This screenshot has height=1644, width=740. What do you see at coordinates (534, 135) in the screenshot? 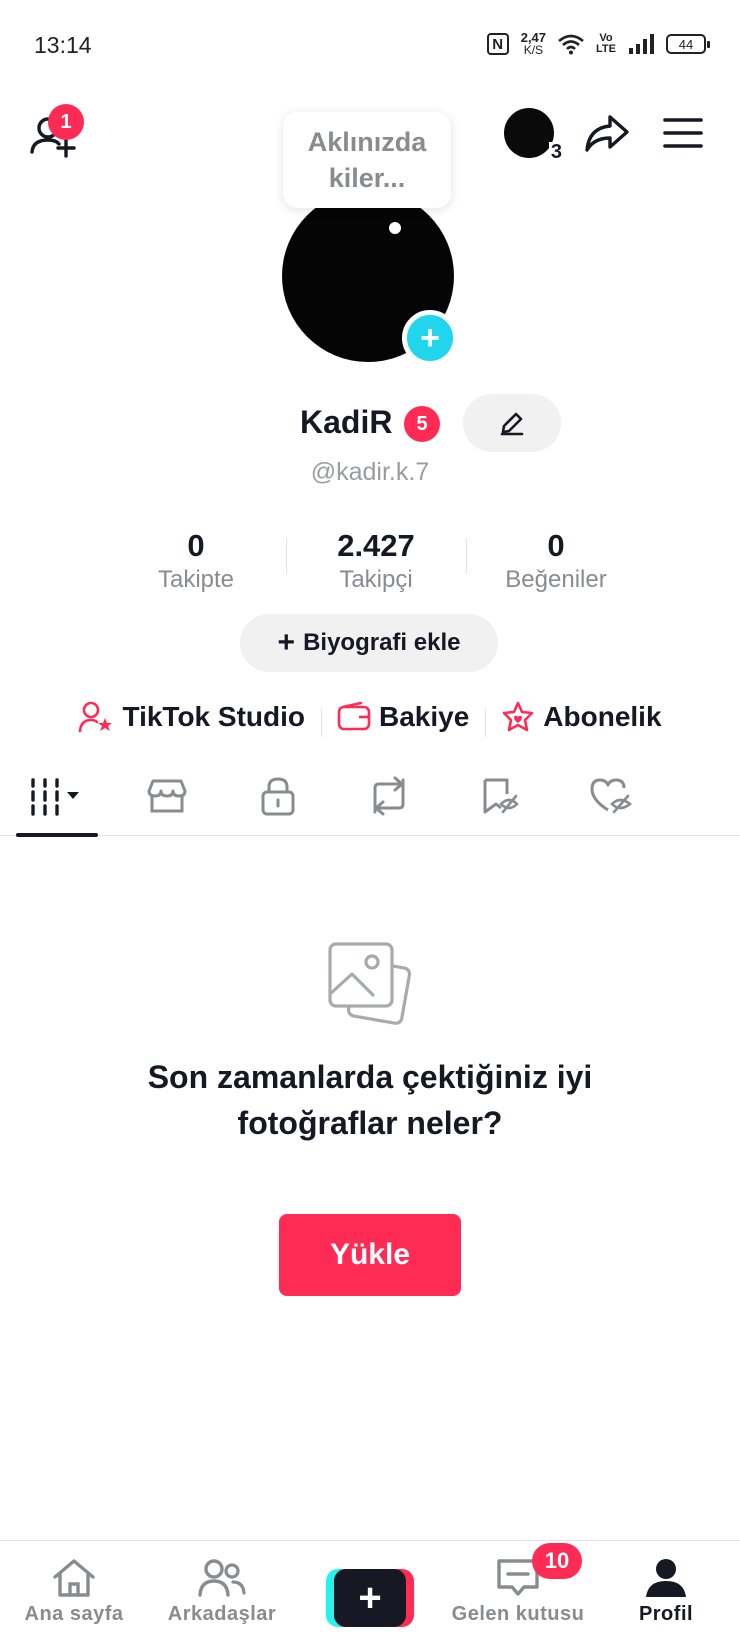
I see `account-switcher: 3` at bounding box center [534, 135].